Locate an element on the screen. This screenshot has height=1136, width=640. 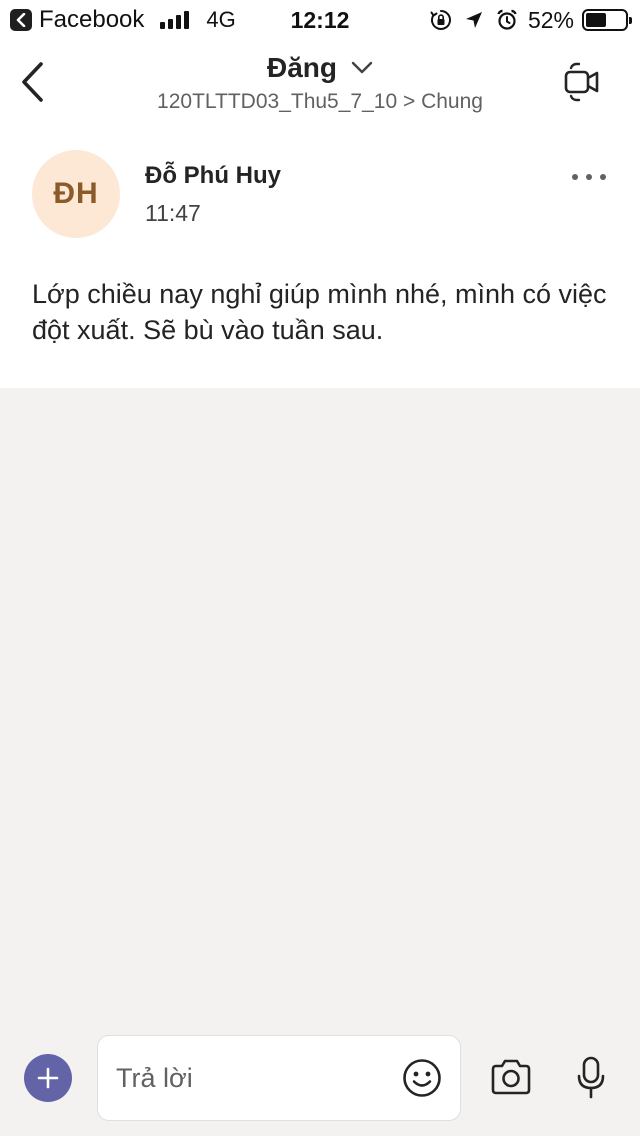
emoji-icon is located at coordinates (422, 1078).